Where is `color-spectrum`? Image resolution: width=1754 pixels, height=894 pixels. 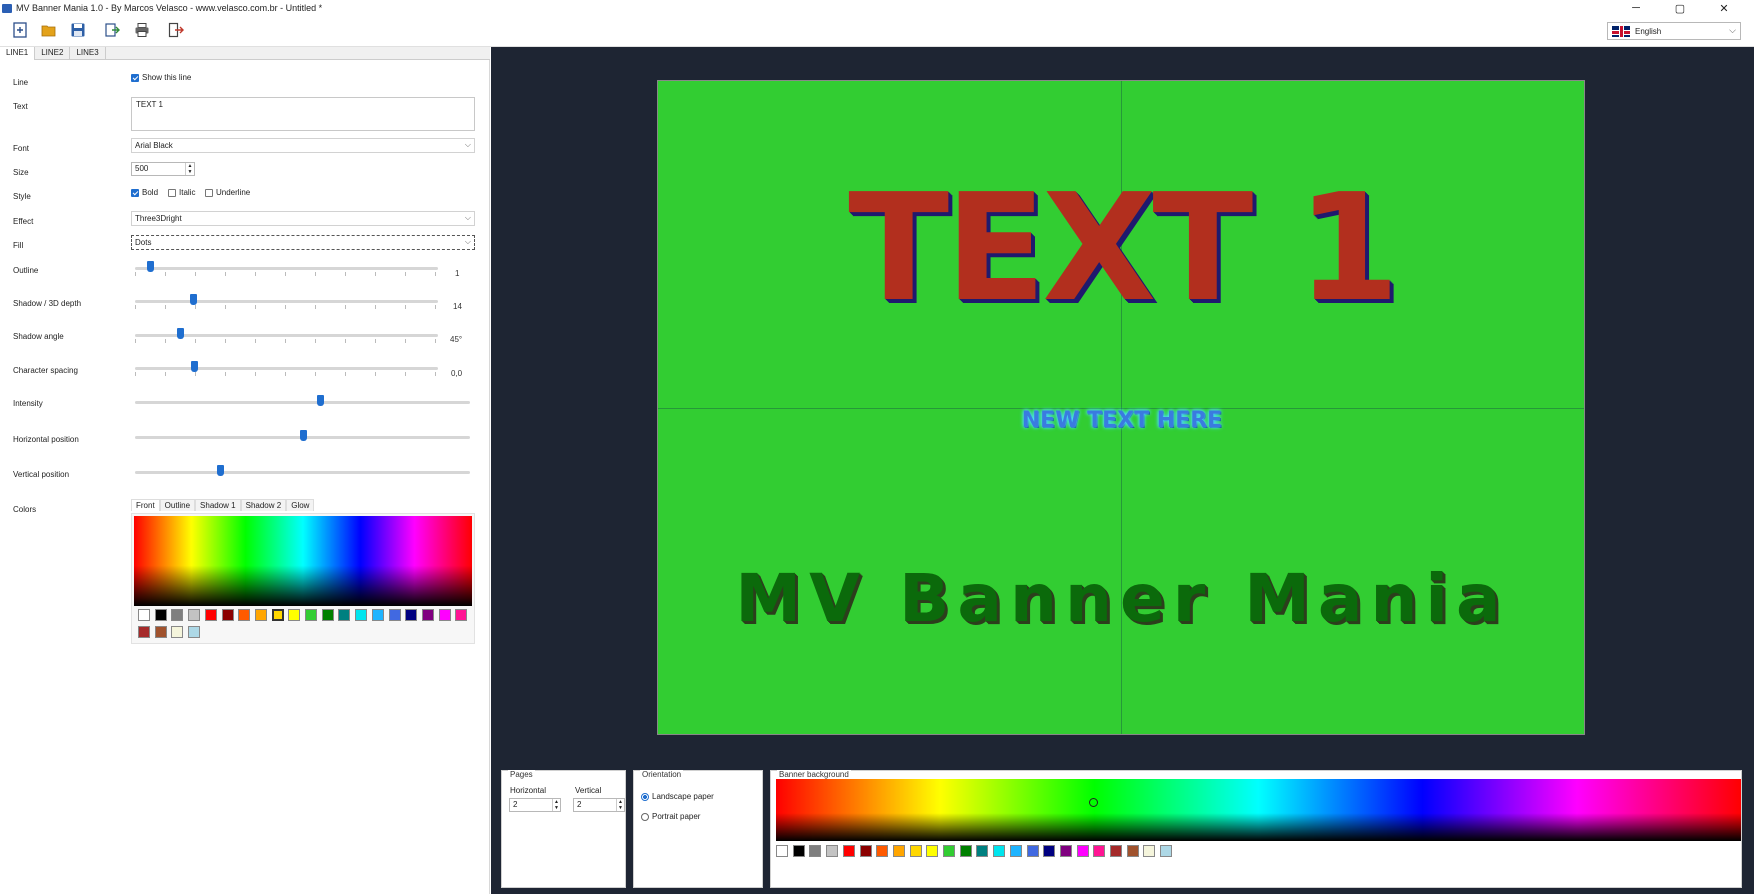
color-spectrum is located at coordinates (303, 561).